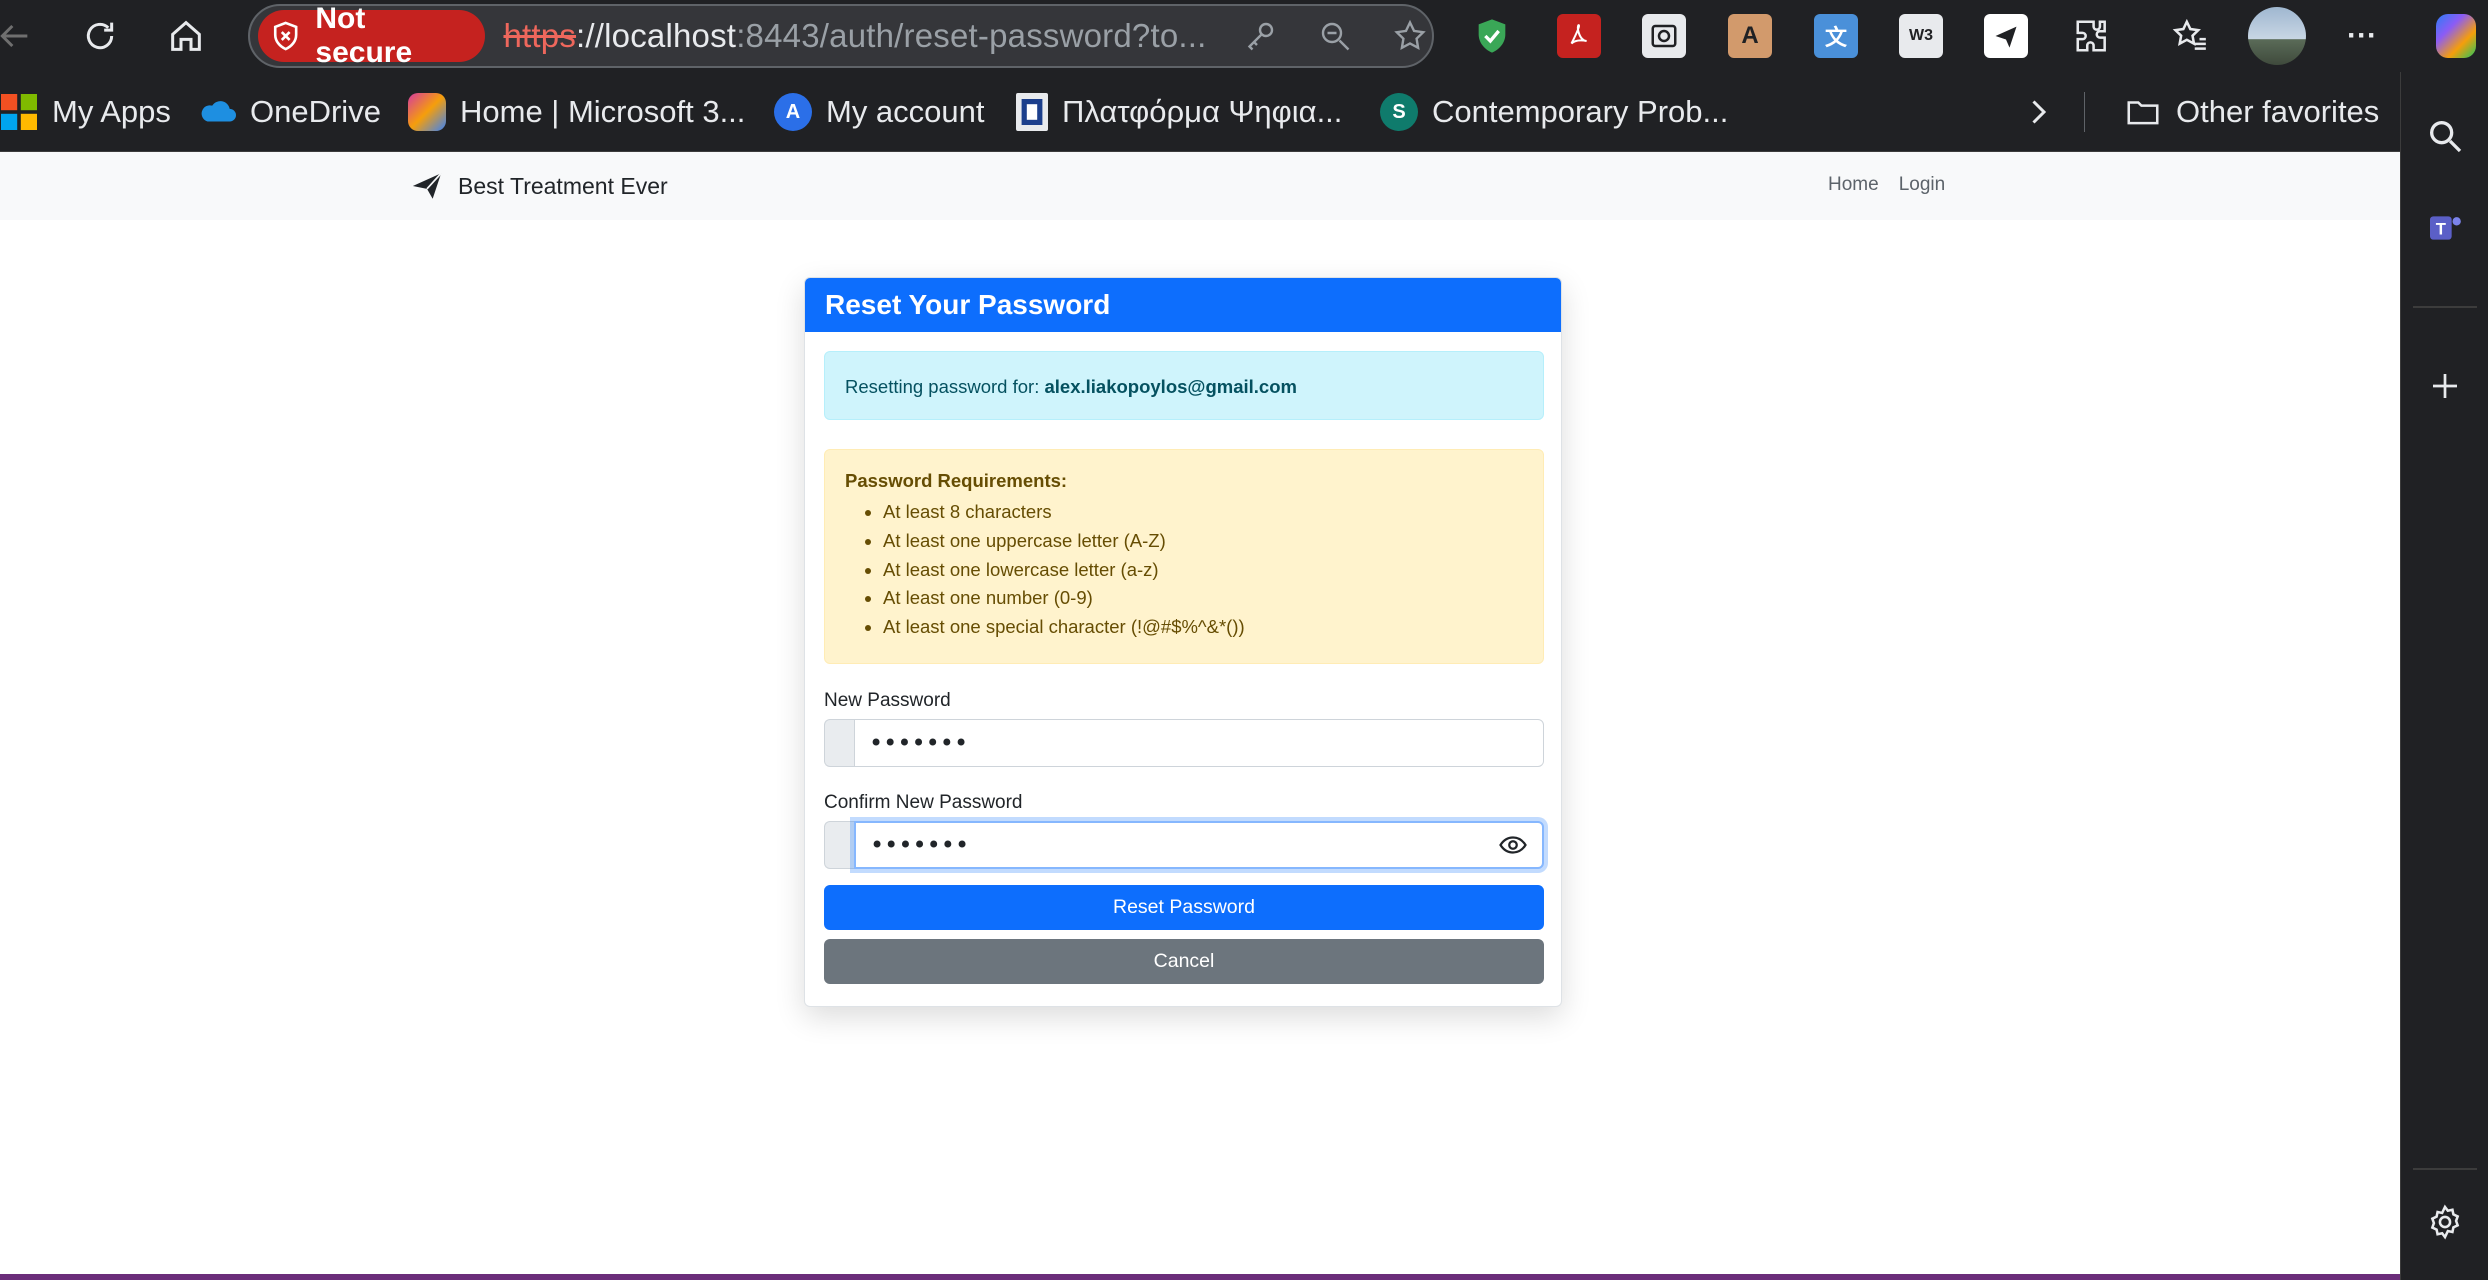 Image resolution: width=2488 pixels, height=1280 pixels. I want to click on show-password-eye-icon, so click(1513, 845).